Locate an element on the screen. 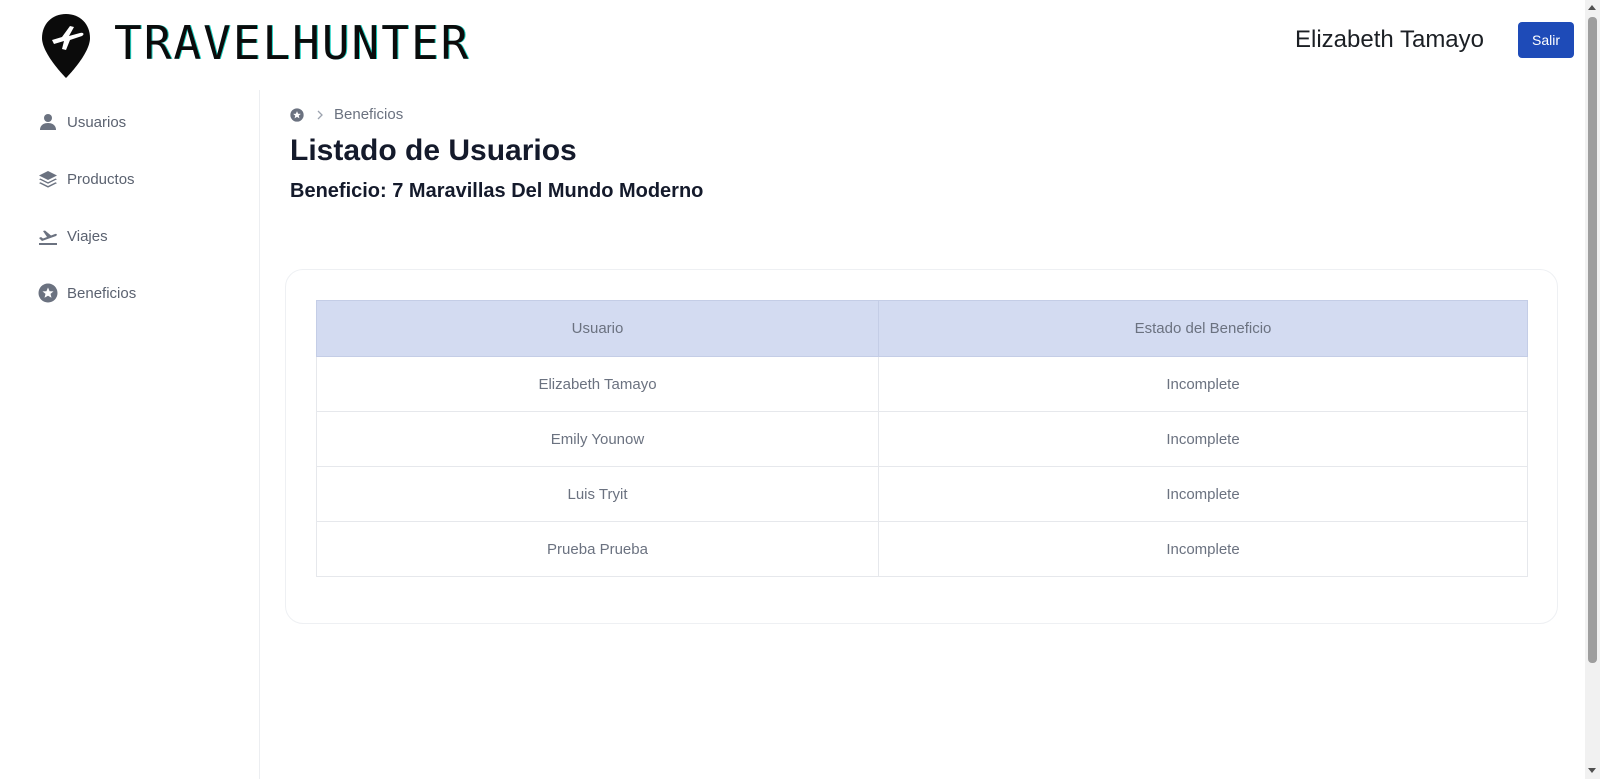 Image resolution: width=1600 pixels, height=779 pixels. sidebar: Usuarios Productos Viajes Beneficios is located at coordinates (130, 434).